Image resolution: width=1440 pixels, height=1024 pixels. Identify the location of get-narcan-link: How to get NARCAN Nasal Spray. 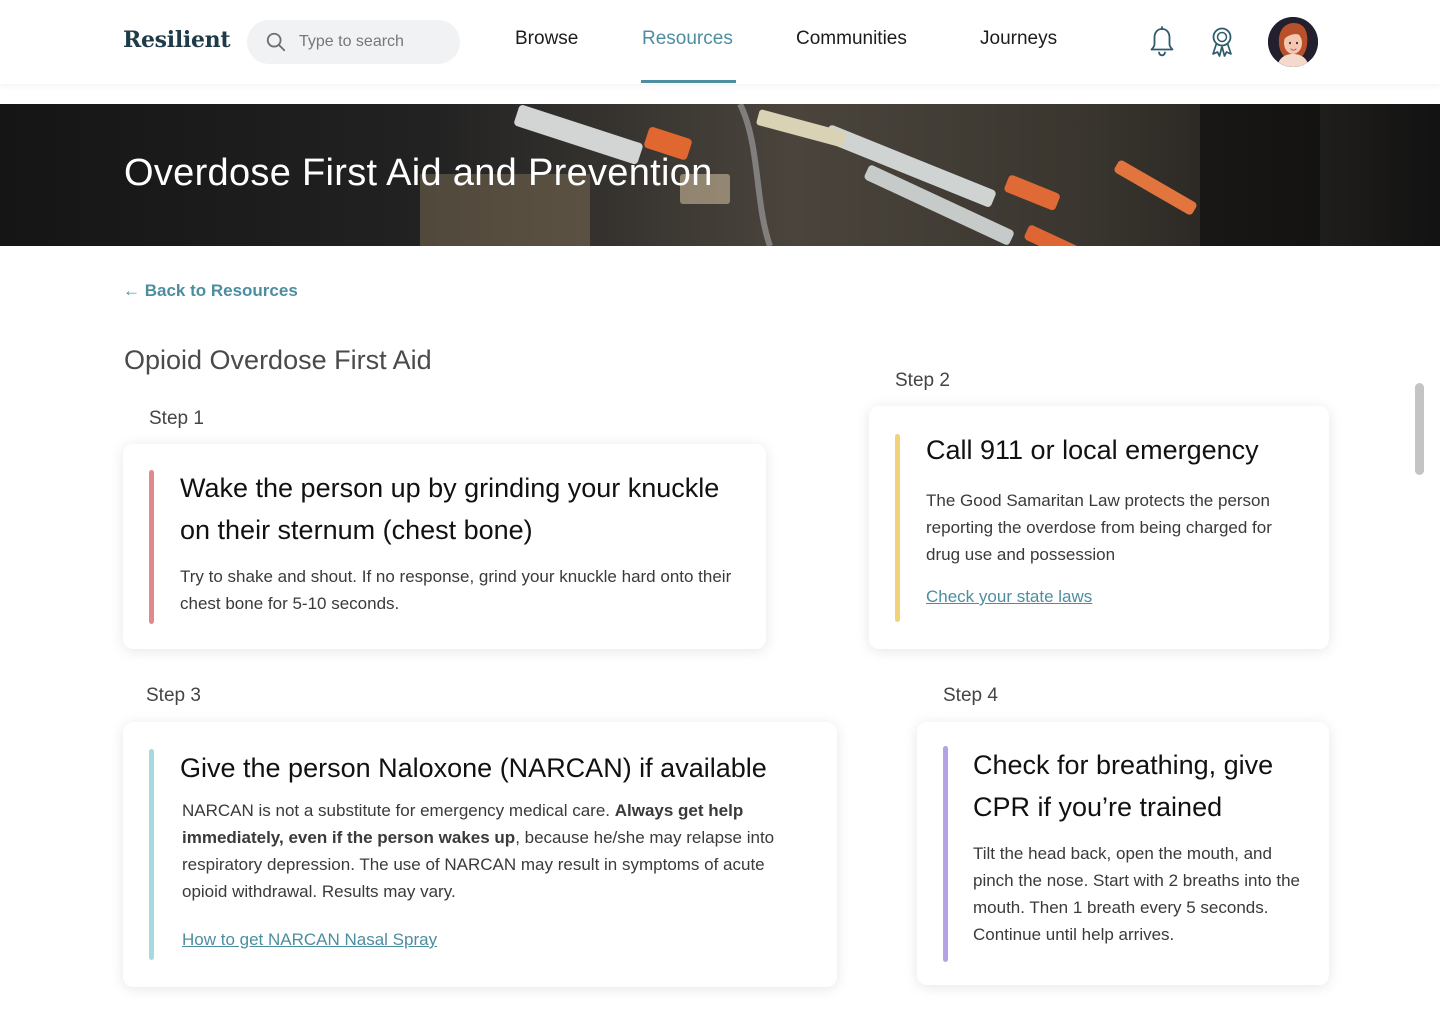
(309, 940).